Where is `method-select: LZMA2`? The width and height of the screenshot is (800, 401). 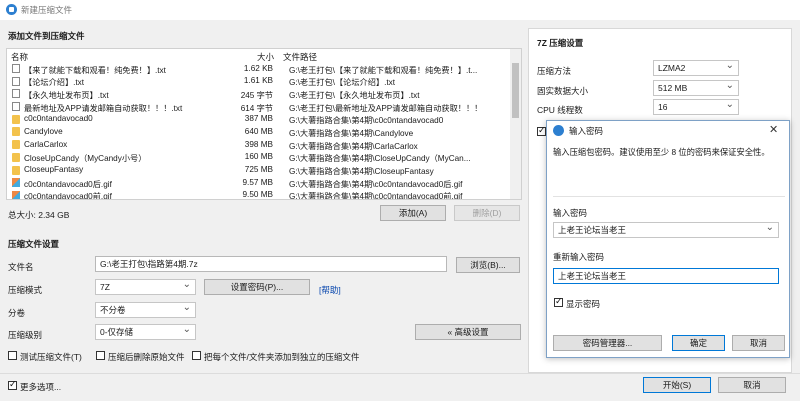
method-select: LZMA2 is located at coordinates (696, 67).